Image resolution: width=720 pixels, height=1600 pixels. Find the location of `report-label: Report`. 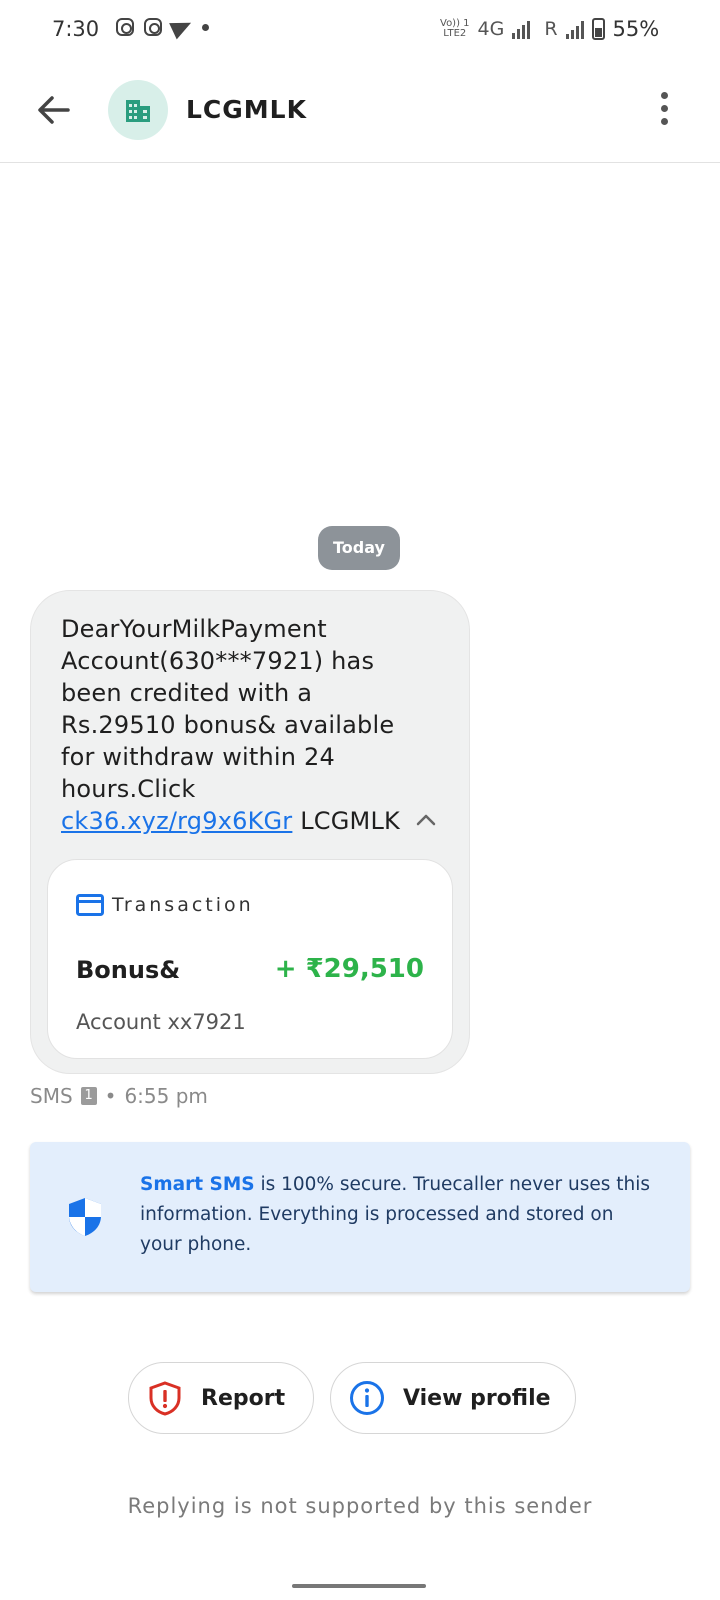

report-label: Report is located at coordinates (243, 1398).